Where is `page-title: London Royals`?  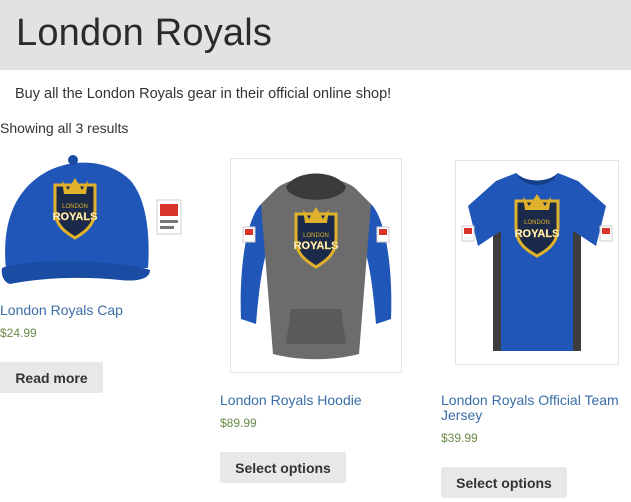 page-title: London Royals is located at coordinates (144, 33).